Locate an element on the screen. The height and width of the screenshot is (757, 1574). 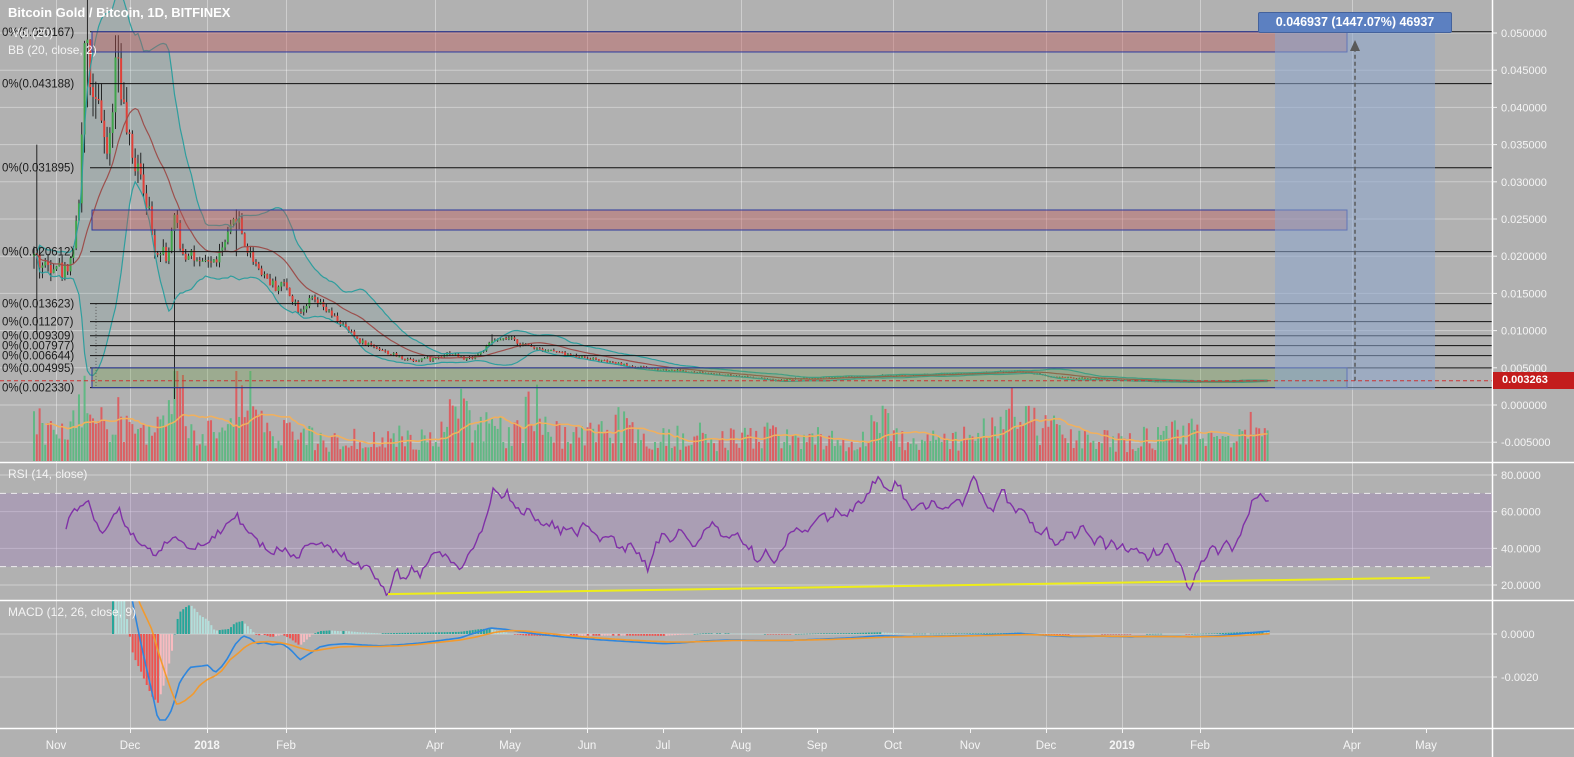
svg-text: 0%(0.006644) is located at coordinates (38, 357).